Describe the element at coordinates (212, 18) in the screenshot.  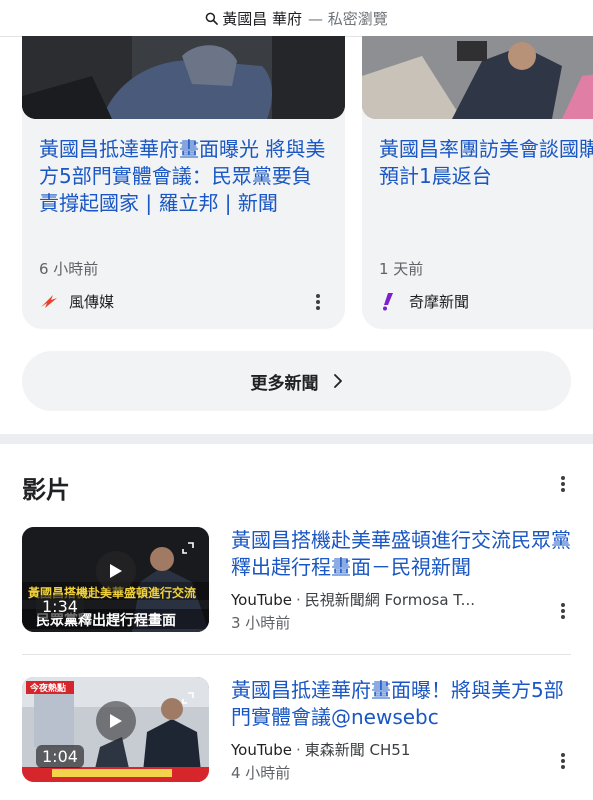
I see `search-icon` at that location.